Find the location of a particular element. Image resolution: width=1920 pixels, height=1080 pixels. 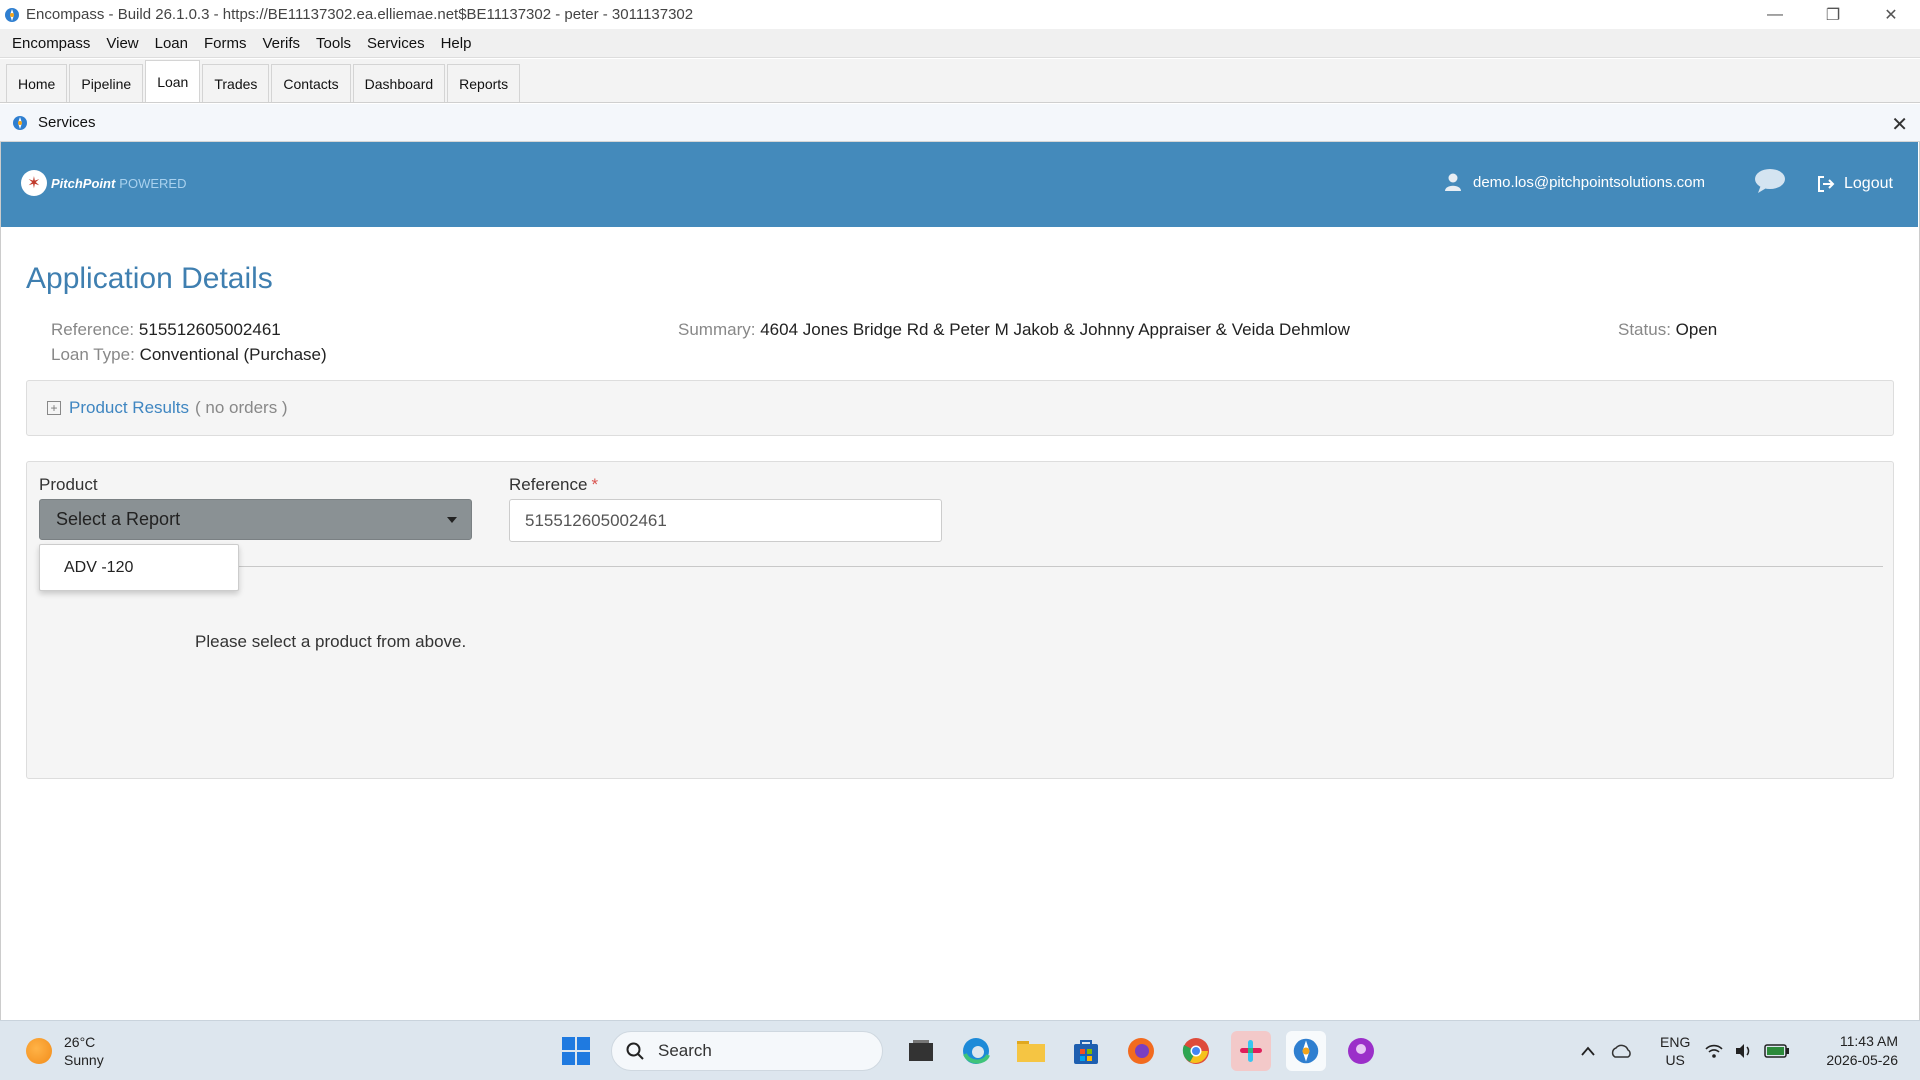

loan-type-meta: Loan Type: Conventional (Purchase) is located at coordinates (189, 355).